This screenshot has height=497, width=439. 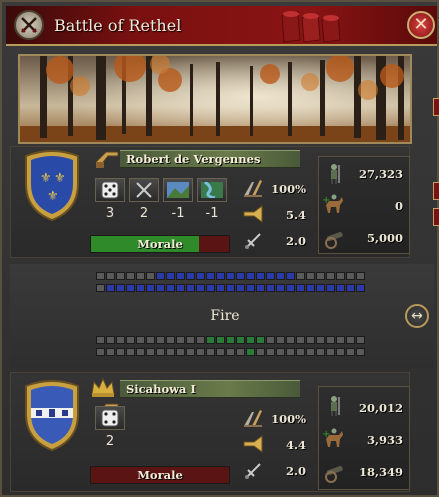 I want to click on attacker-units-panel: 27,323 + 0 5,000, so click(x=364, y=205).